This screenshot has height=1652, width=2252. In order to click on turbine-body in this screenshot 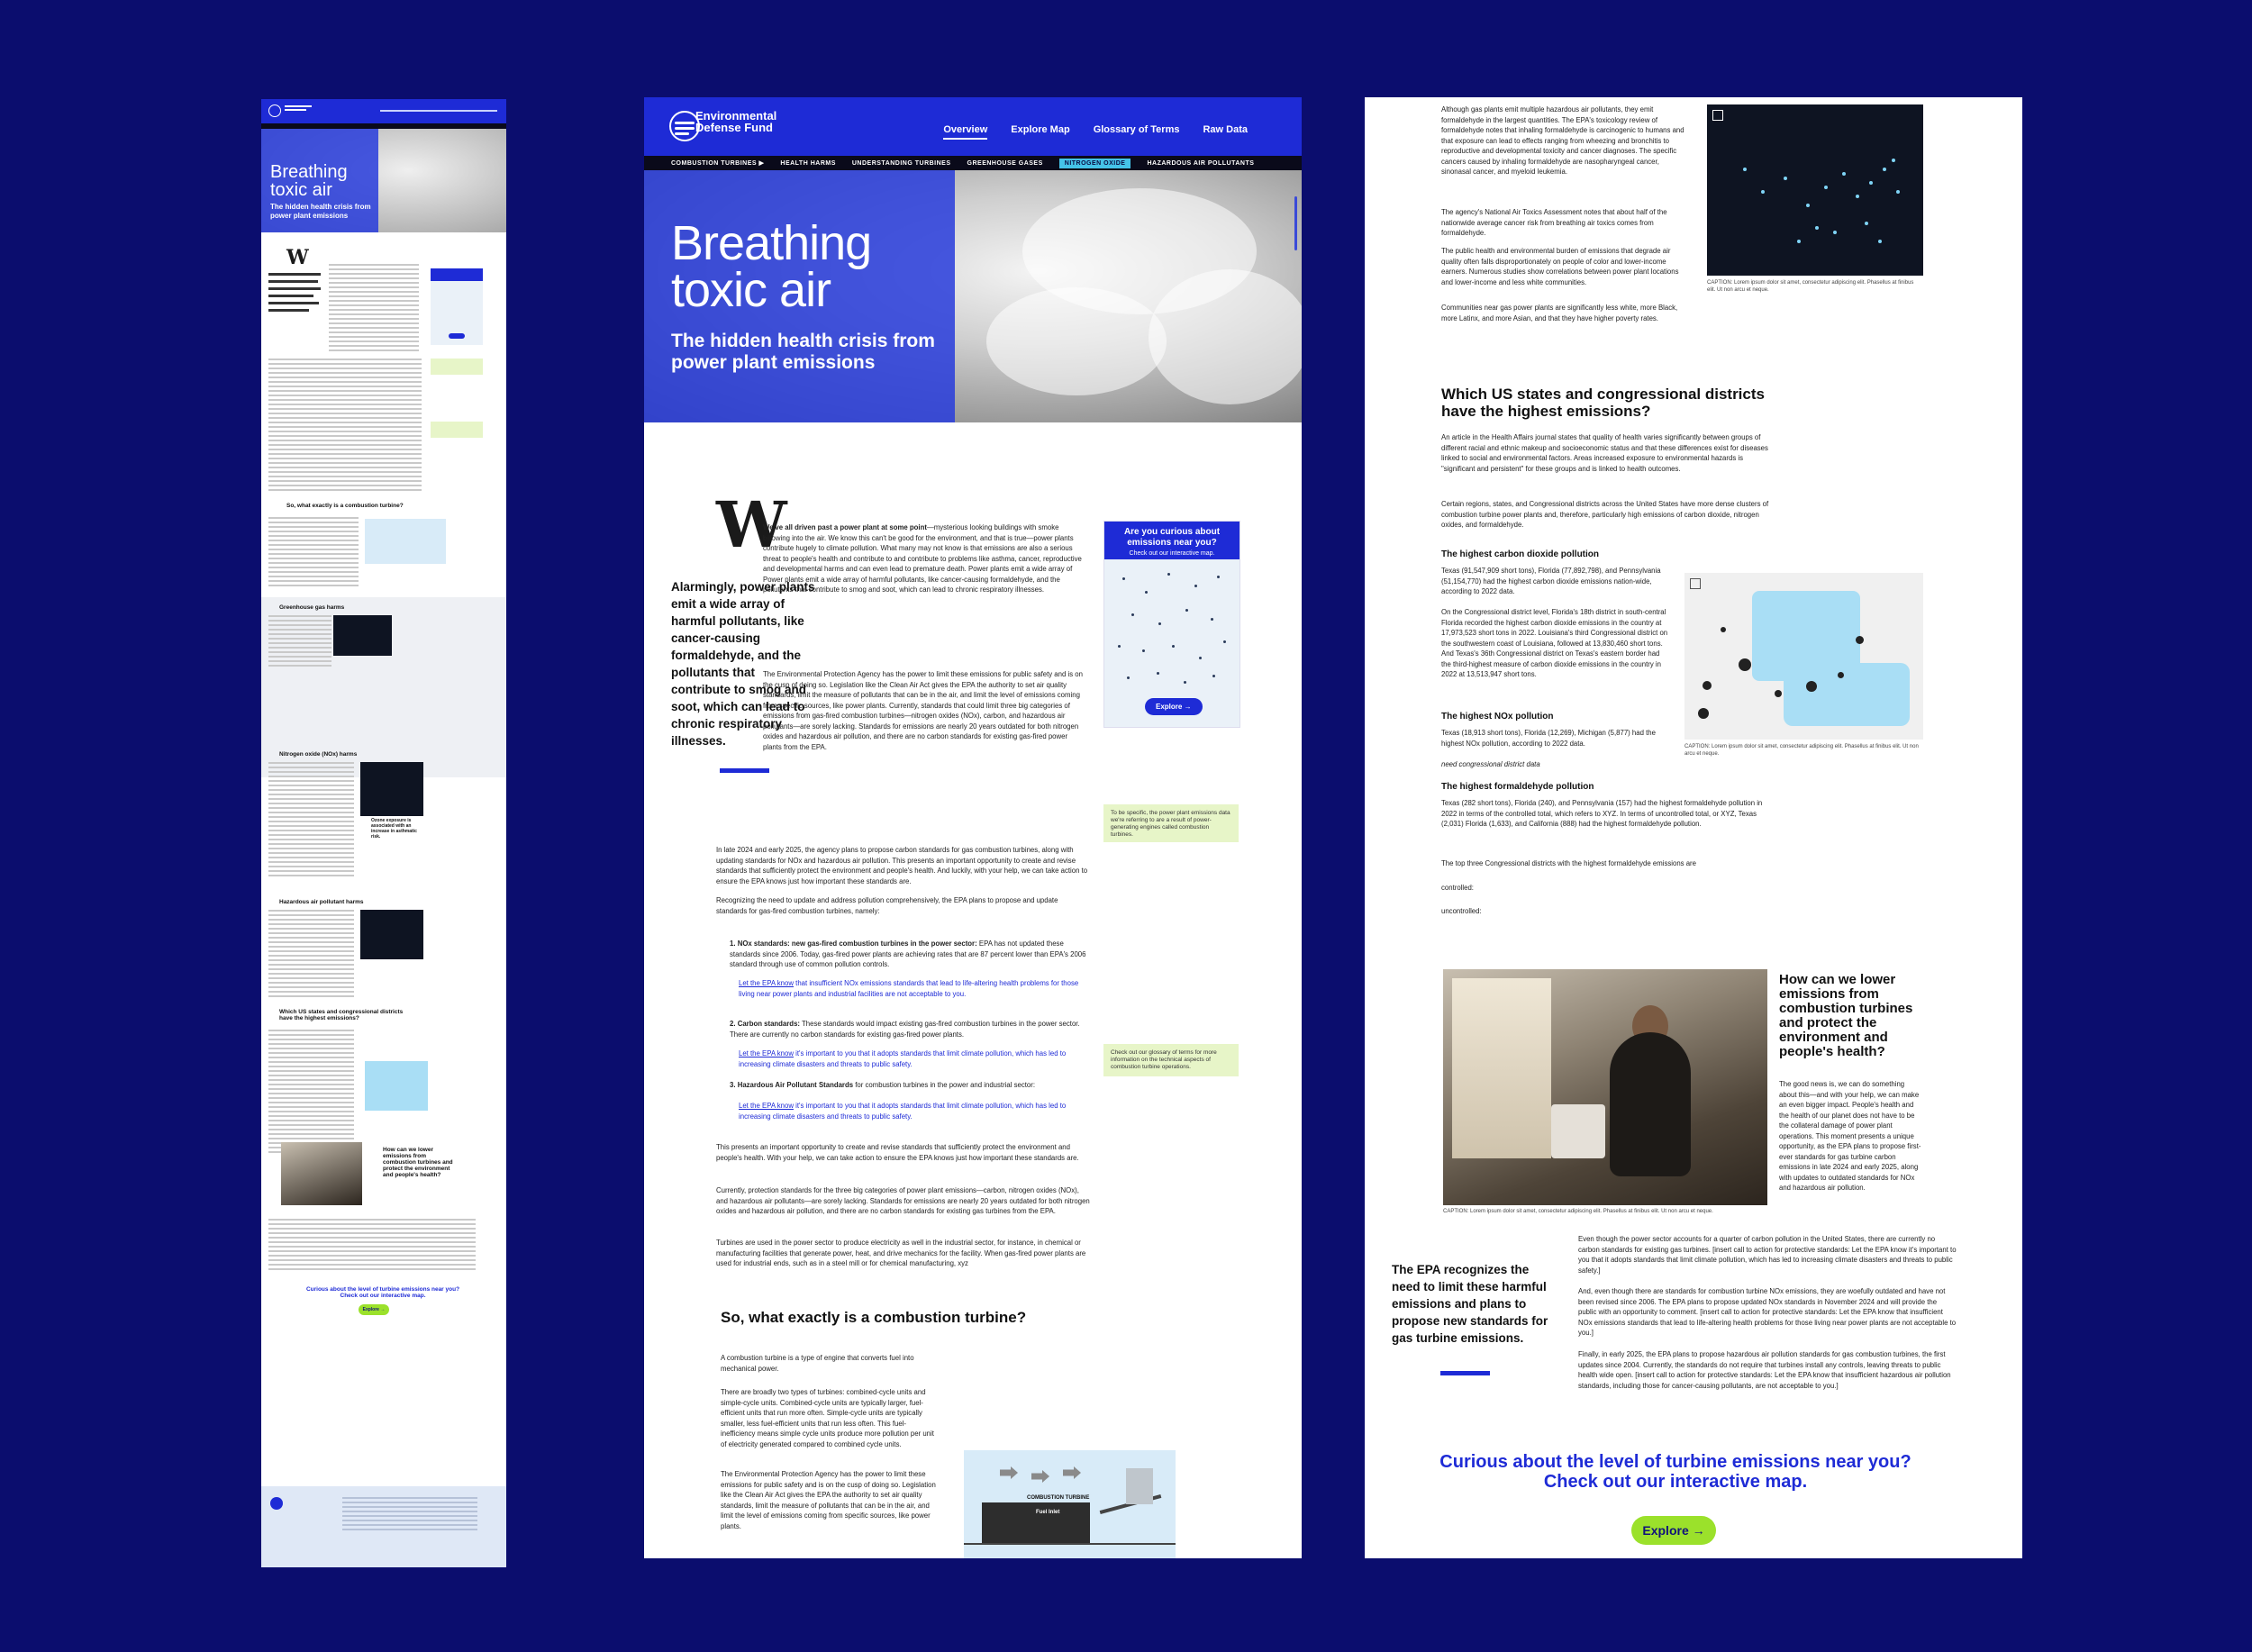, I will do `click(1036, 1522)`.